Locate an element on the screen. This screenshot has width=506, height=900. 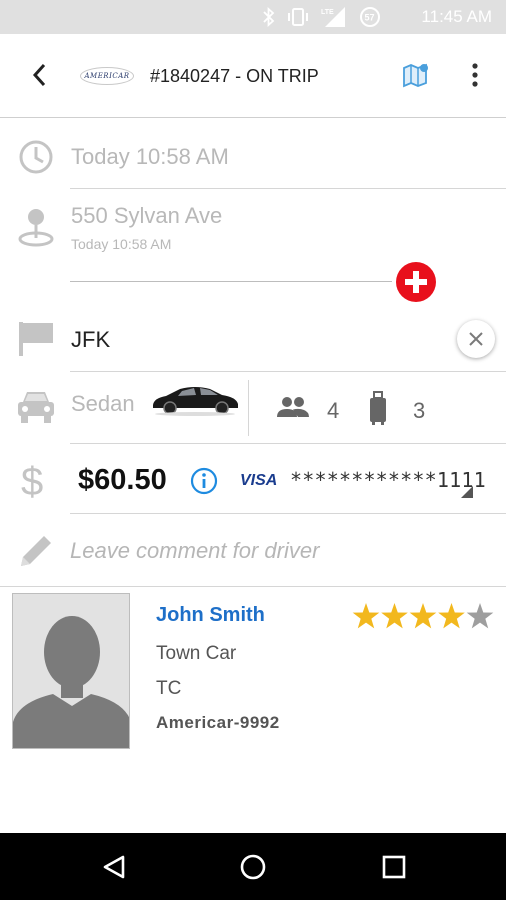
sedan-image is located at coordinates (195, 401).